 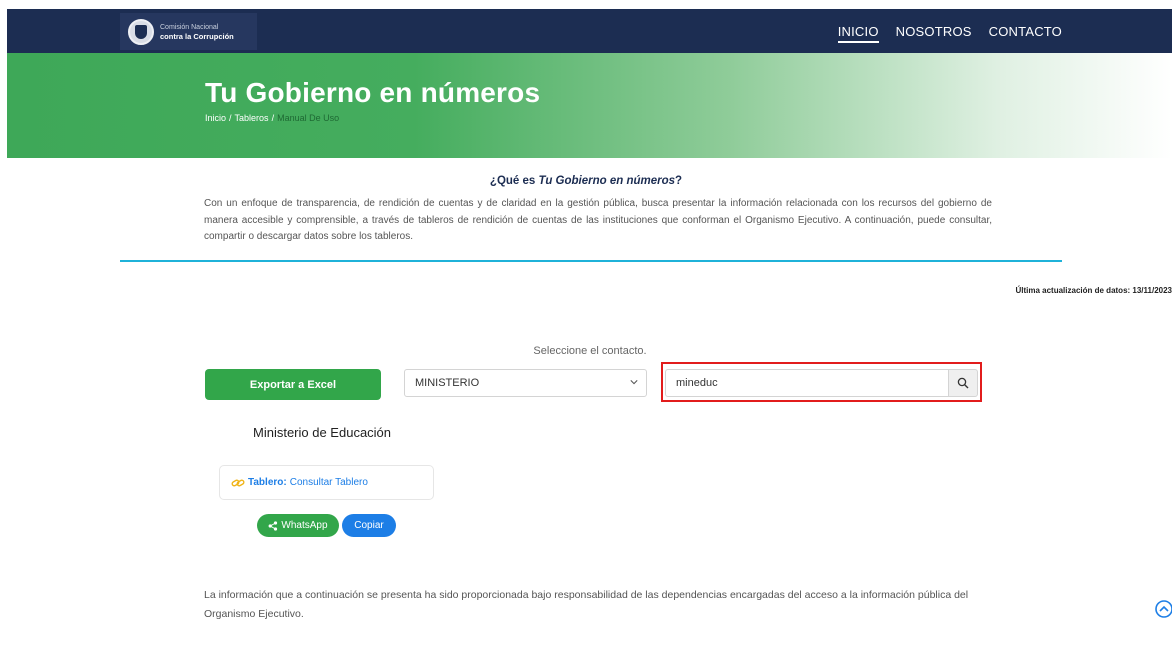 I want to click on export-excel-button: Exportar a Excel, so click(x=293, y=384).